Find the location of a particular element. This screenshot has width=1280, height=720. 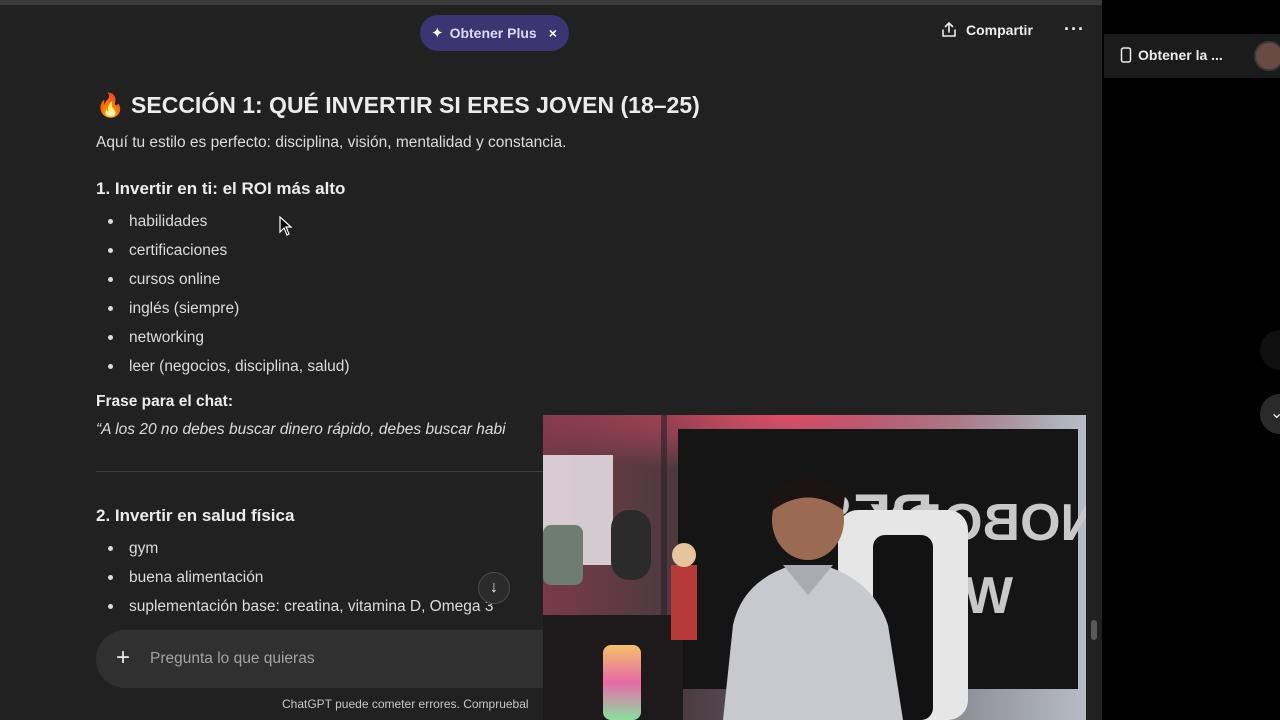

subheading-invest-in-you: 1. Invertir en ti: el ROI más alto is located at coordinates (221, 188).